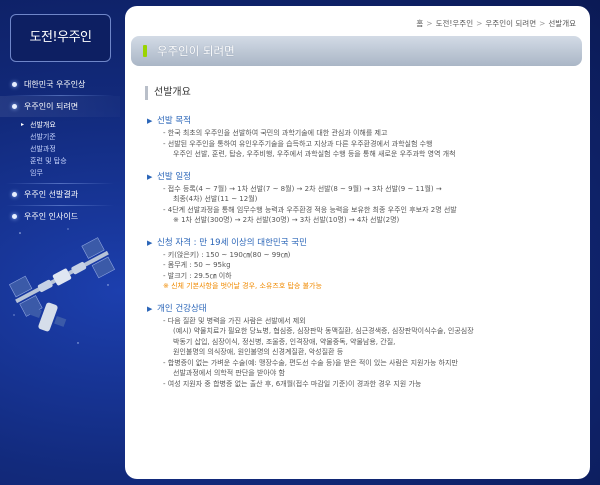 The width and height of the screenshot is (600, 485). Describe the element at coordinates (242, 286) in the screenshot. I see `warning-line: ※ 신체 기본사항을 벗어날 경우, 소유즈호 탑승 불가능` at that location.